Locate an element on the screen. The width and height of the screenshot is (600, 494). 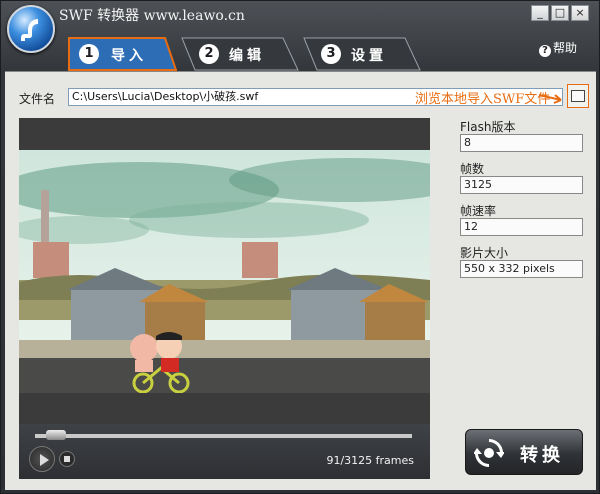
annotation-arrow-icon is located at coordinates (550, 99).